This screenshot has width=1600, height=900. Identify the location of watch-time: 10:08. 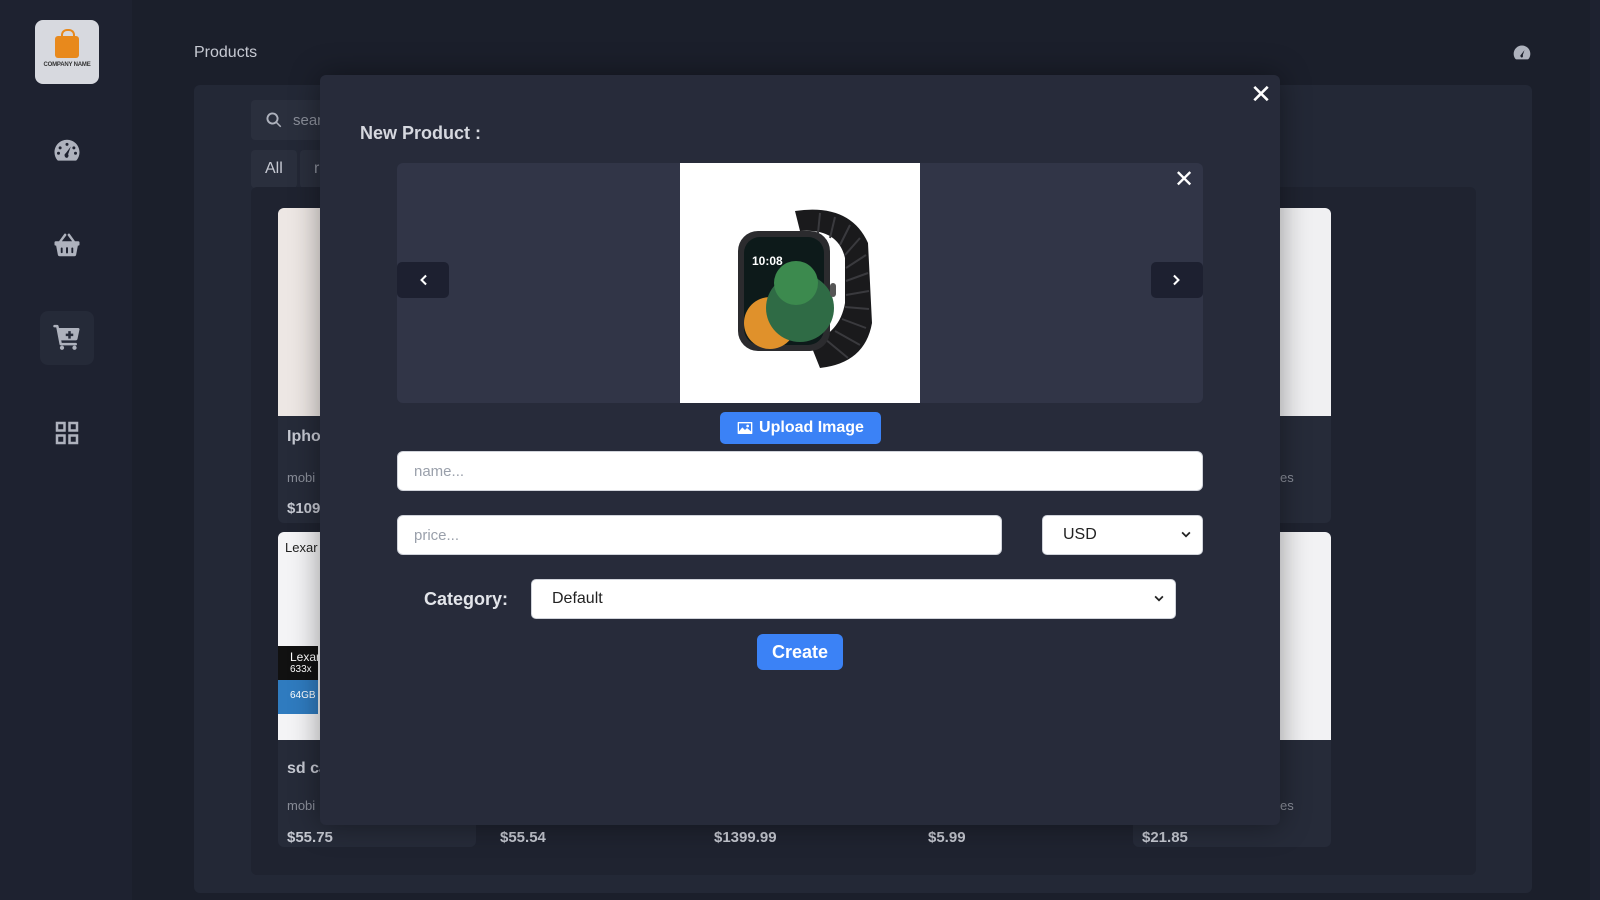
(767, 261).